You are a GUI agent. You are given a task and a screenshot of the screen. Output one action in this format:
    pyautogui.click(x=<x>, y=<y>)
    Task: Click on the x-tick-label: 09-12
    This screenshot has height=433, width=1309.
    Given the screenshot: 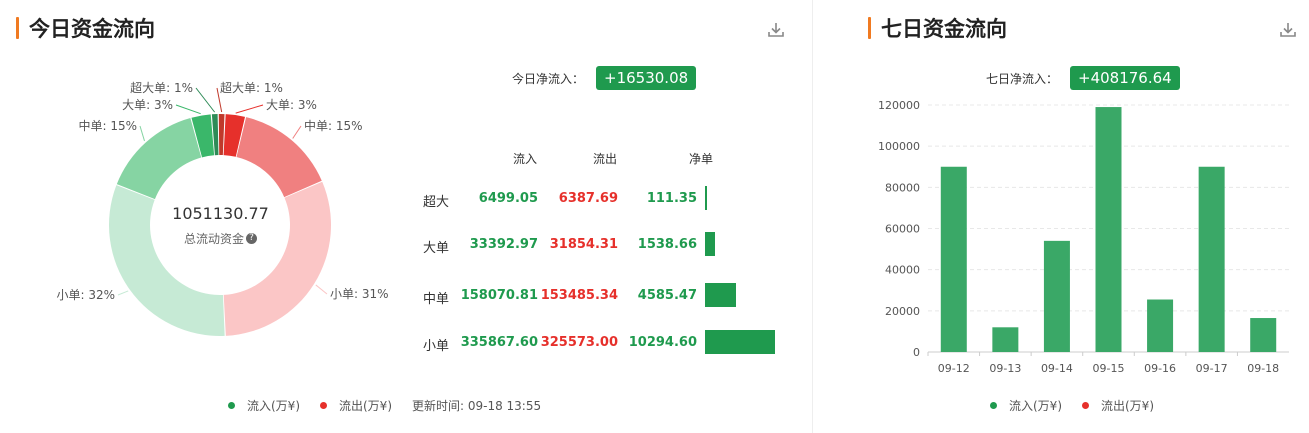 What is the action you would take?
    pyautogui.click(x=954, y=368)
    